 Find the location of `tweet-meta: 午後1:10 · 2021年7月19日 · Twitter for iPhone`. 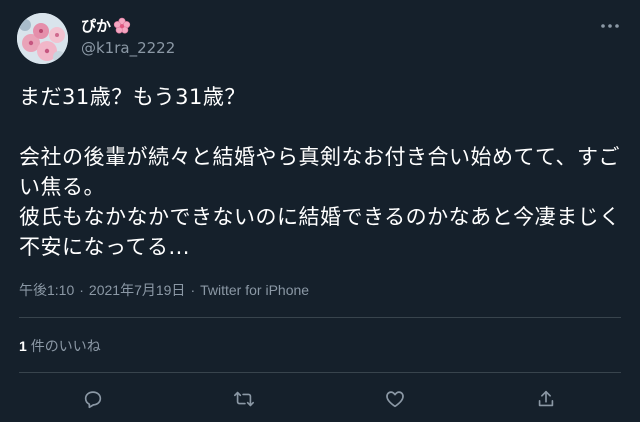

tweet-meta: 午後1:10 · 2021年7月19日 · Twitter for iPhone is located at coordinates (164, 290).